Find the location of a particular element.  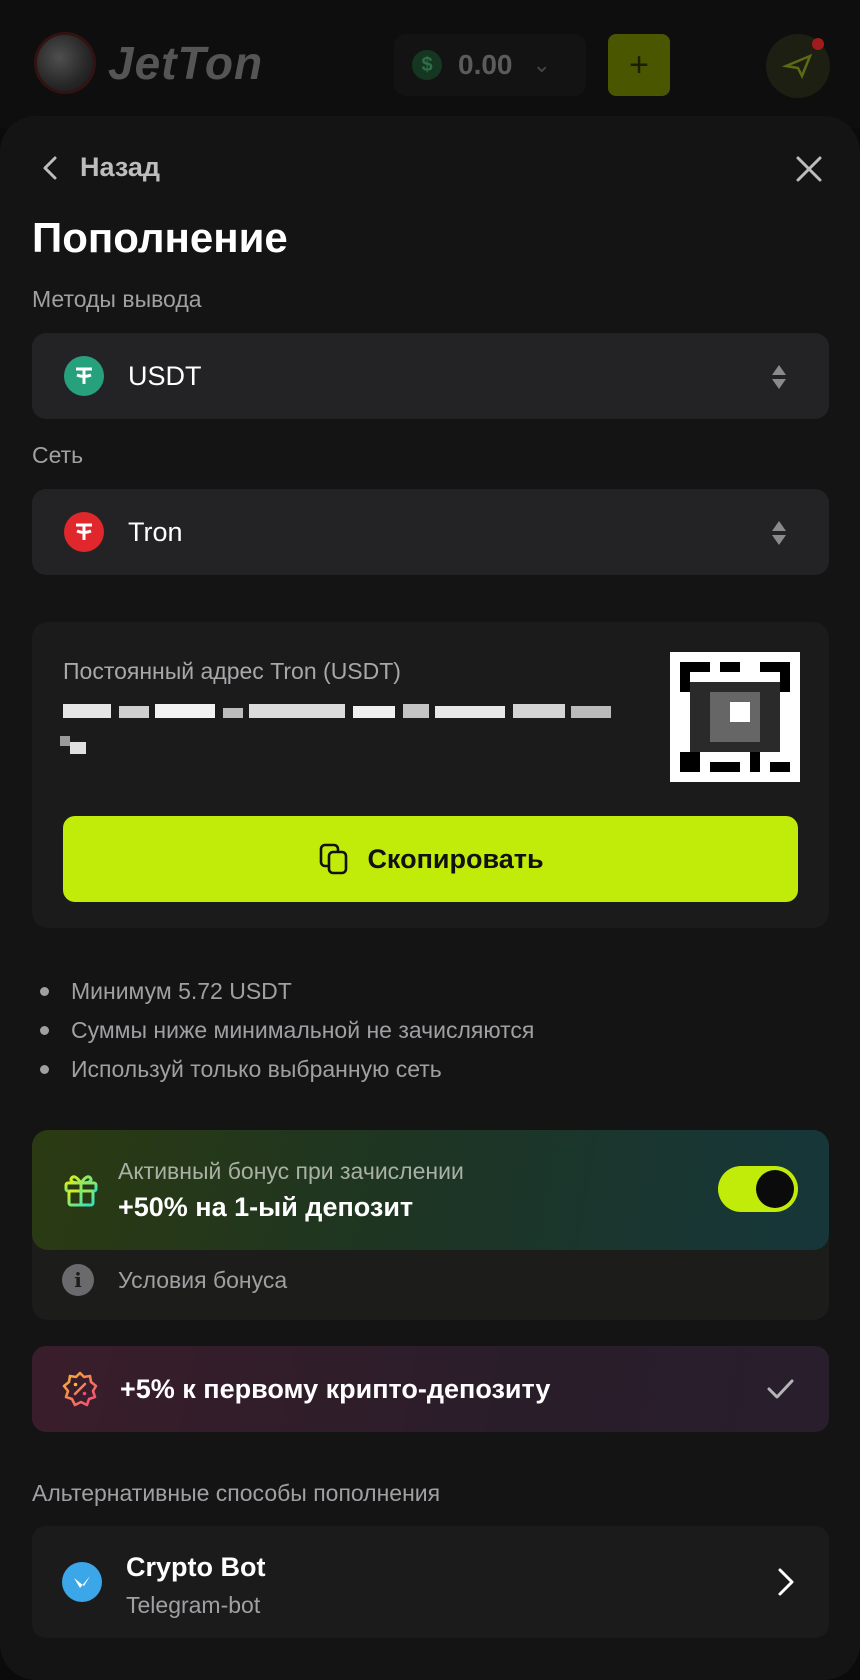

dollar-icon: $ is located at coordinates (427, 65).